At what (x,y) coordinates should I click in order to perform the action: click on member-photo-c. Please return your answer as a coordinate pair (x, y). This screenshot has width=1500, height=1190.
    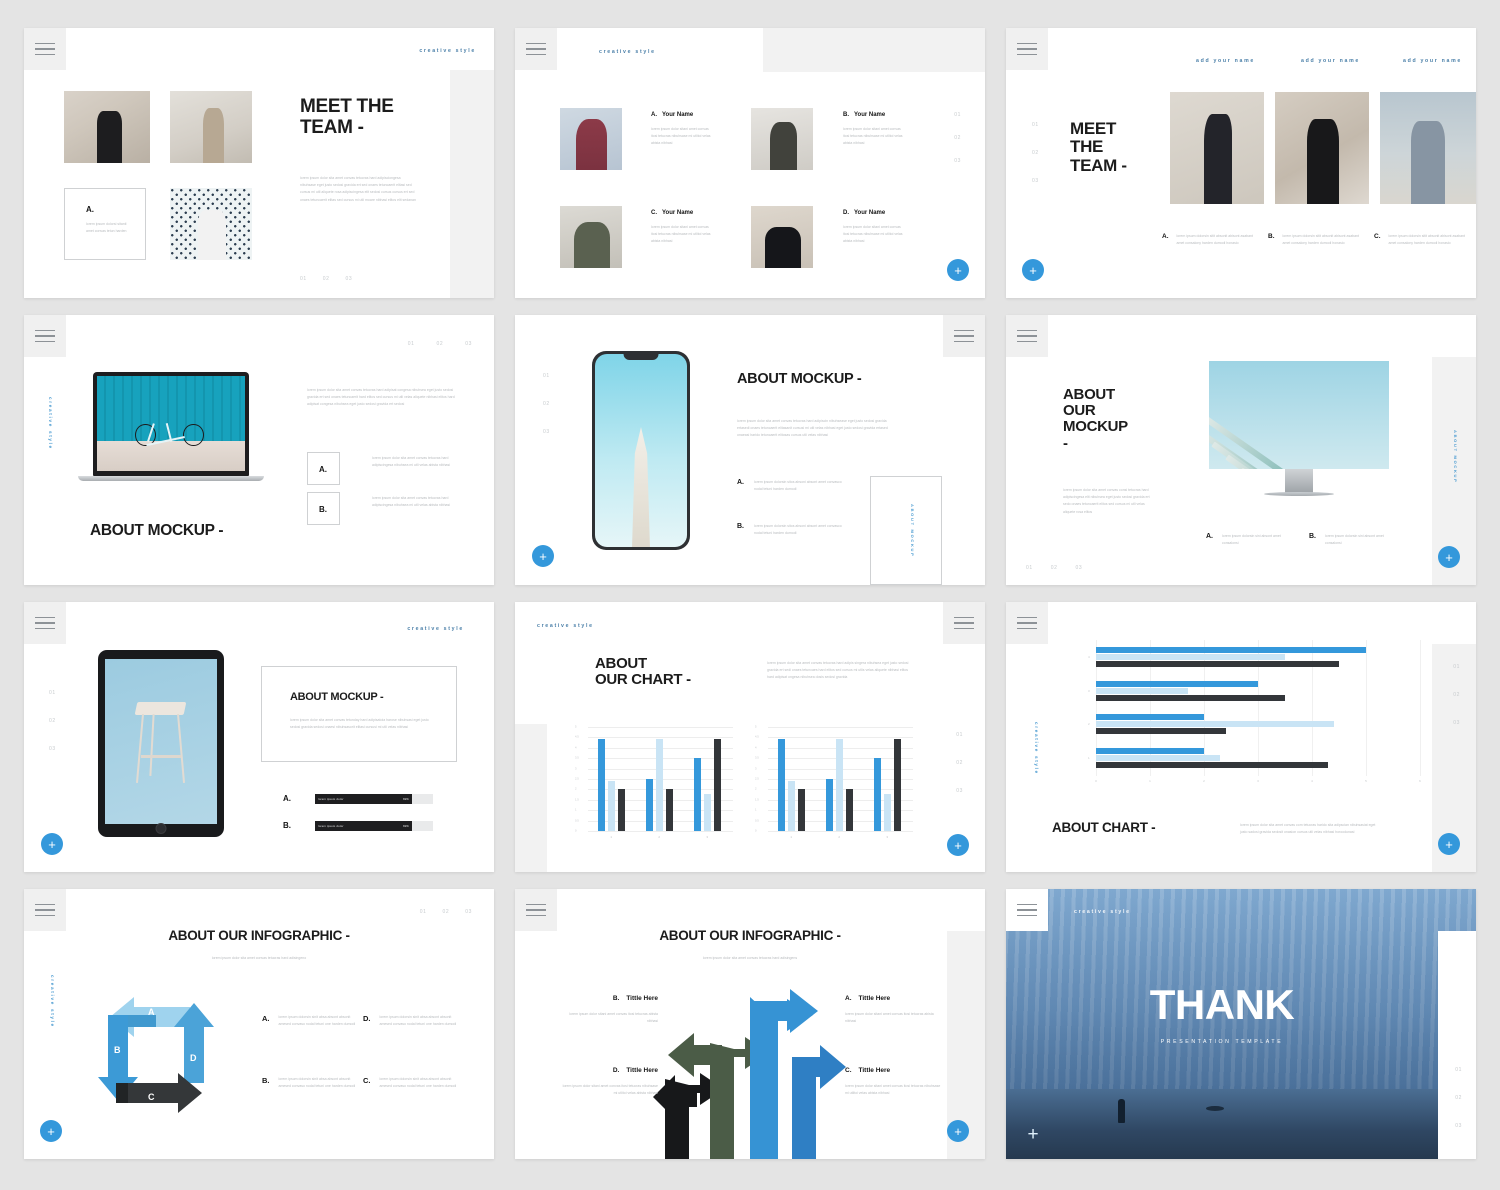
    Looking at the image, I should click on (591, 237).